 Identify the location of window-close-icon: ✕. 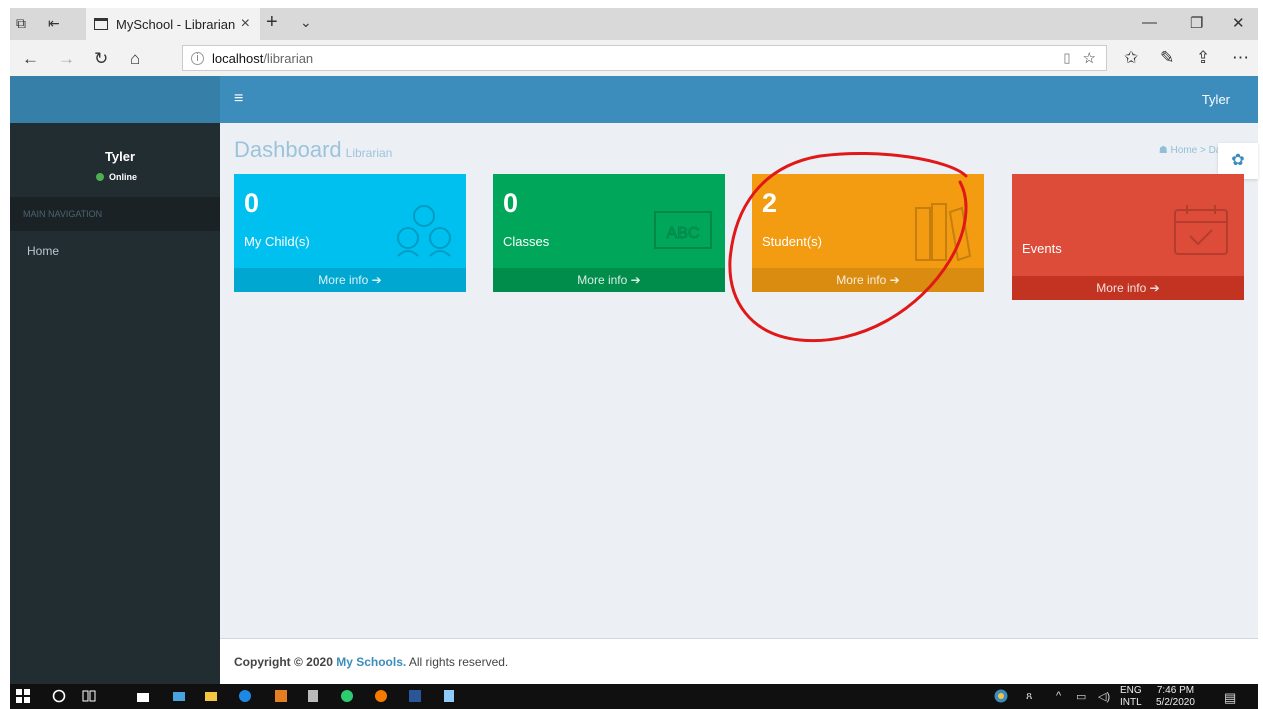
(1238, 23).